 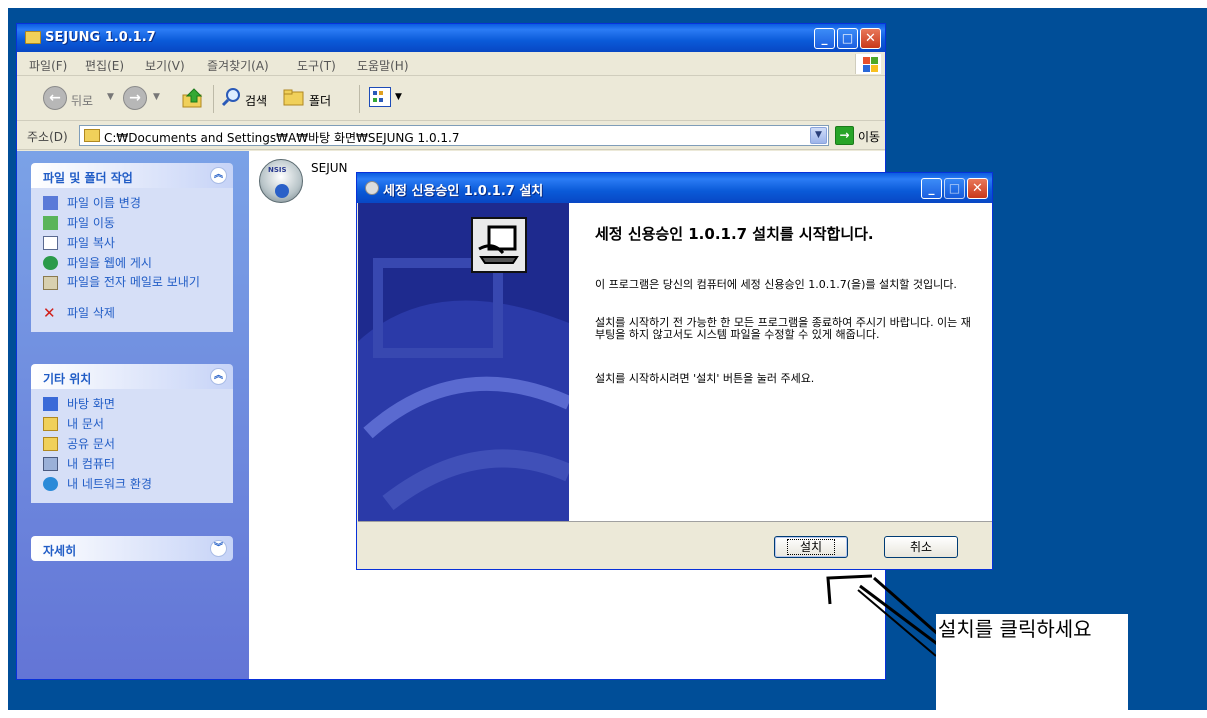 I want to click on views-dropdown-icon: ▼, so click(x=398, y=97).